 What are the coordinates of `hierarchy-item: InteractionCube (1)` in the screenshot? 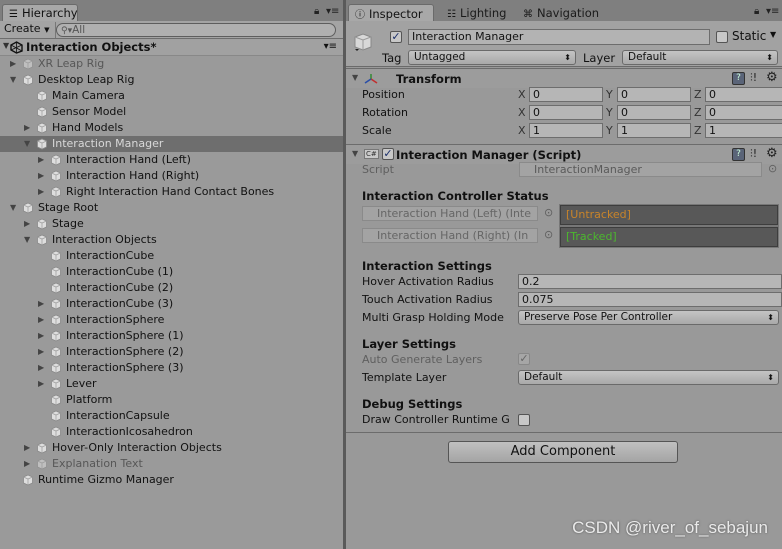 It's located at (171, 272).